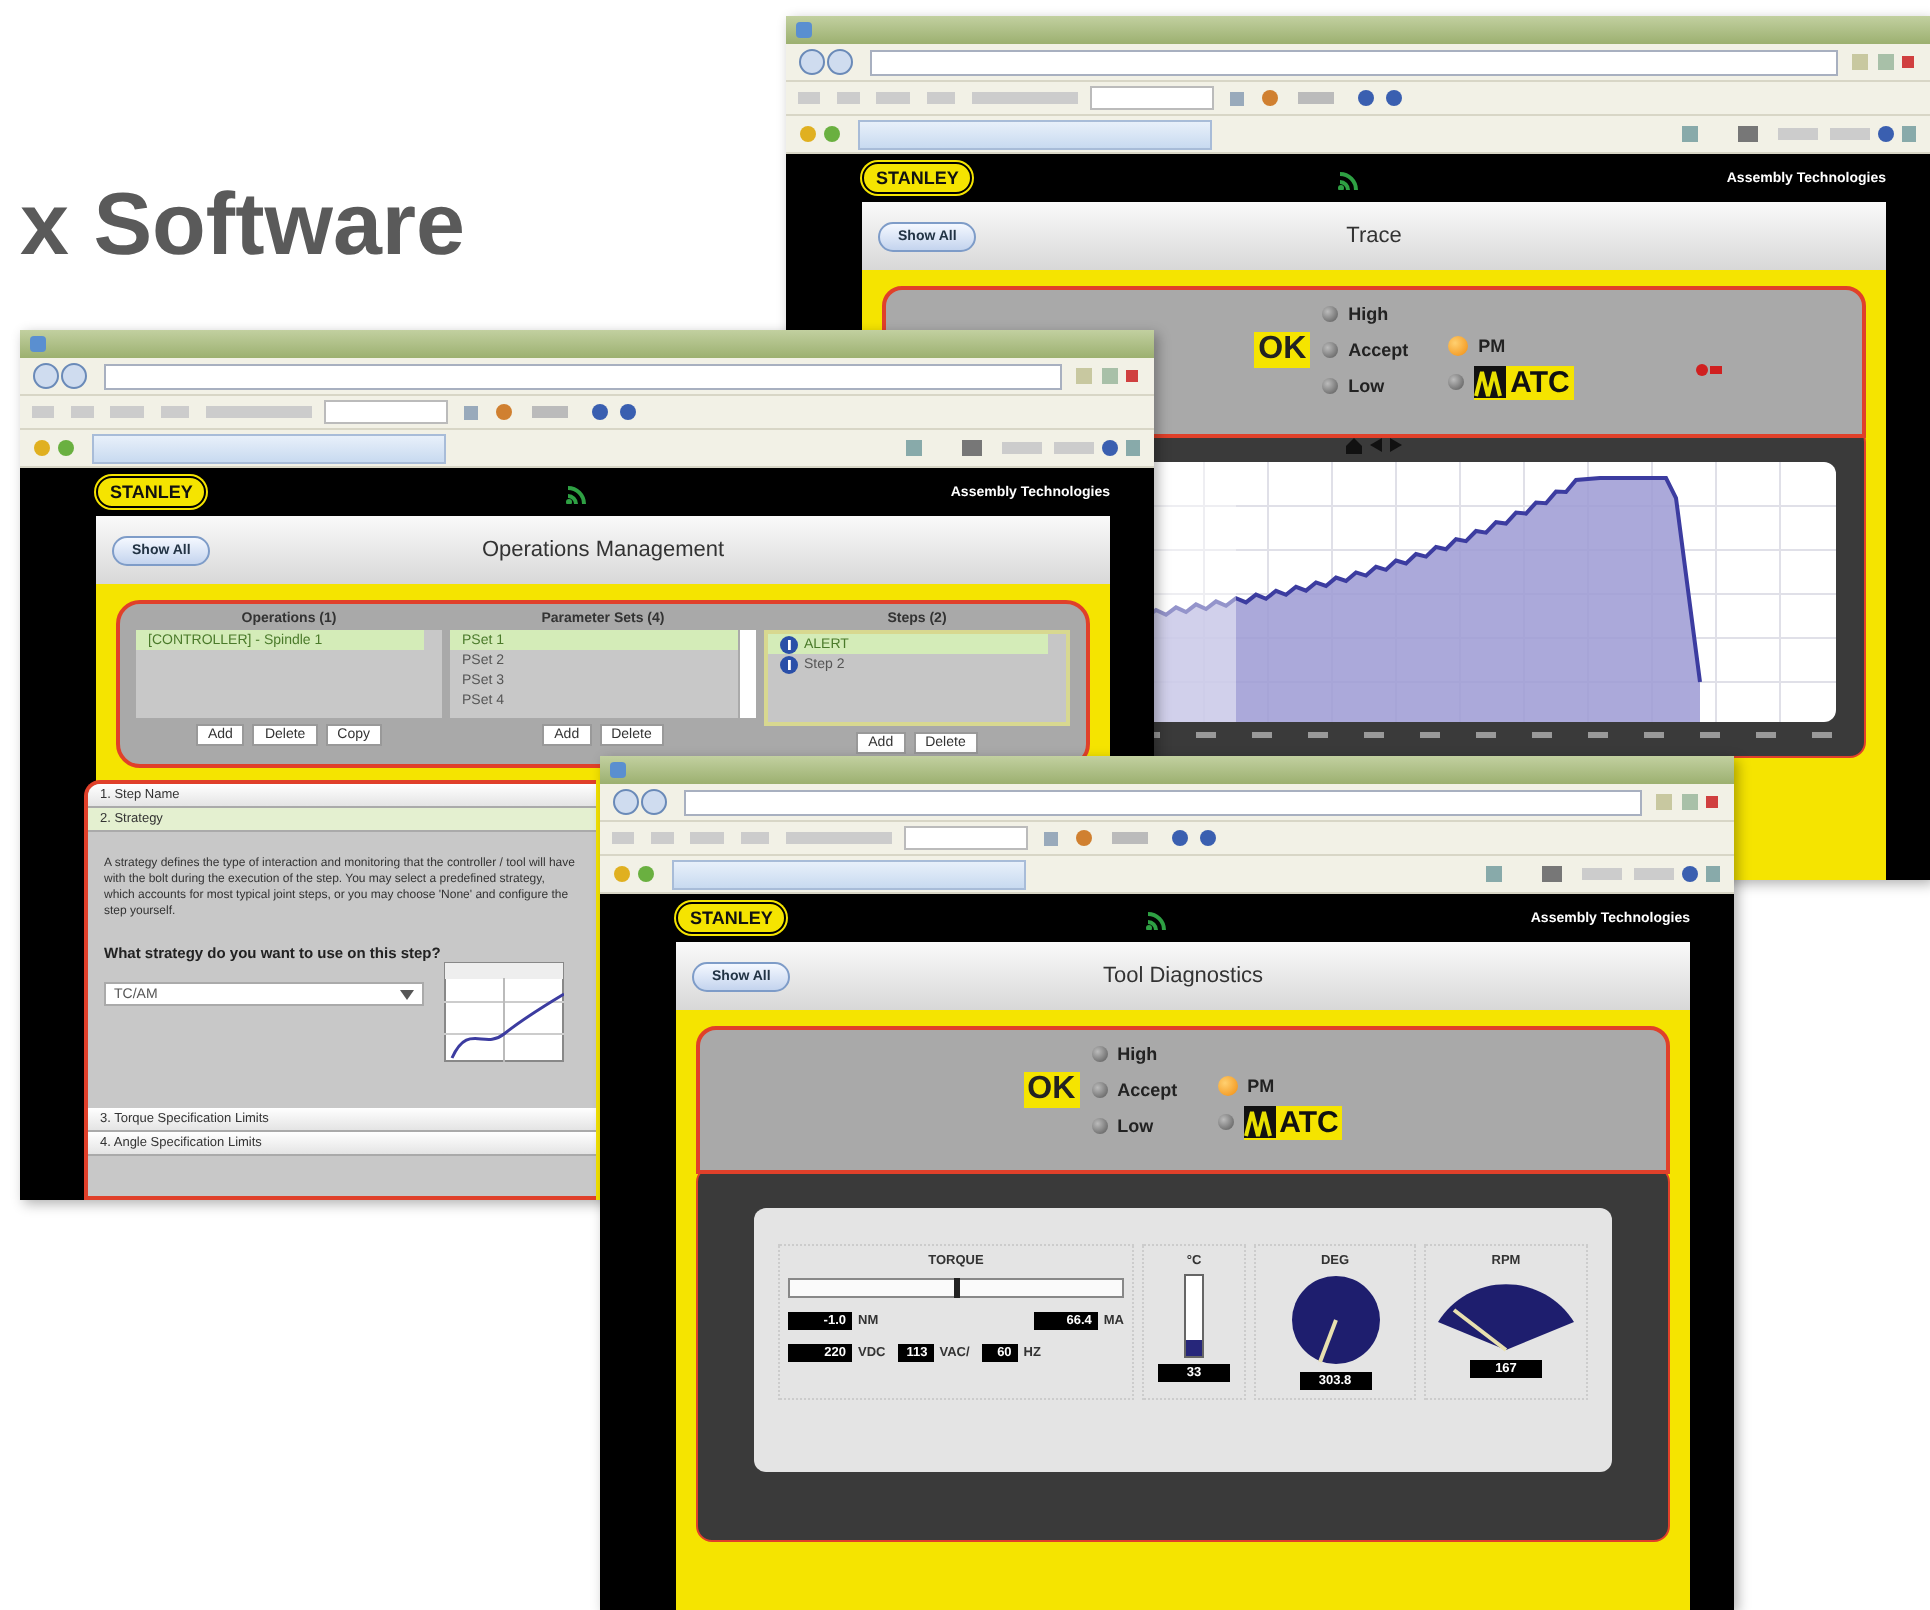  What do you see at coordinates (1376, 445) in the screenshot?
I see `left-arrow-icon` at bounding box center [1376, 445].